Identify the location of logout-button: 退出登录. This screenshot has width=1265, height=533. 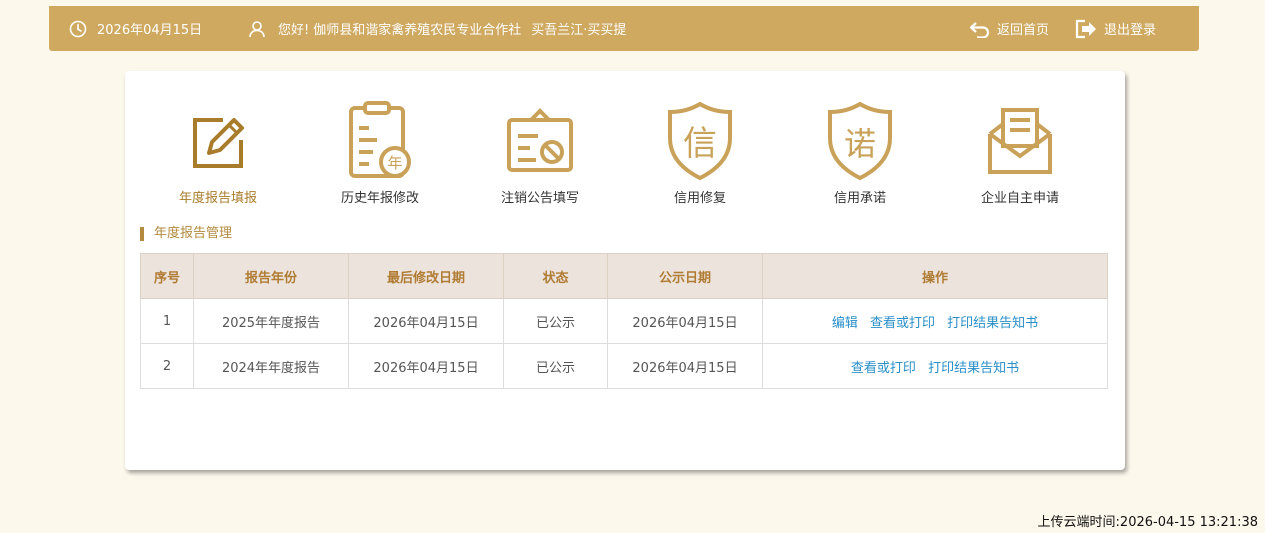
(1115, 28).